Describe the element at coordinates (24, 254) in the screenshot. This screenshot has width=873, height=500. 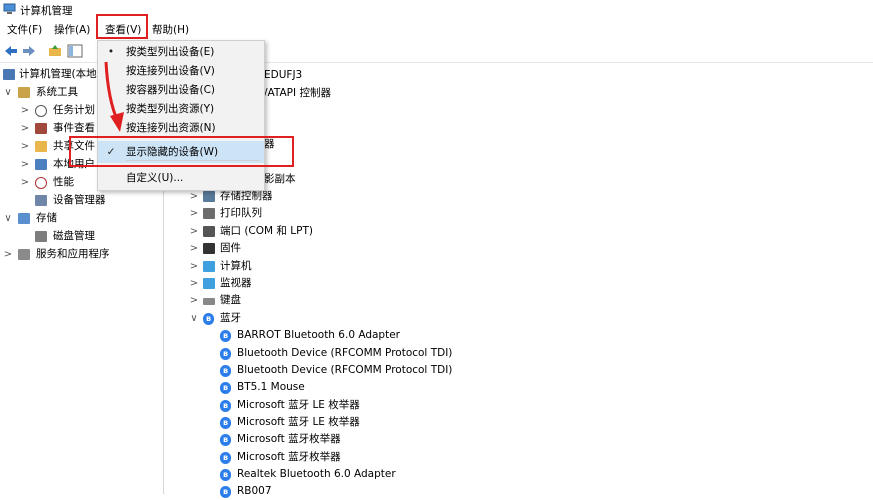
I see `services-icon` at that location.